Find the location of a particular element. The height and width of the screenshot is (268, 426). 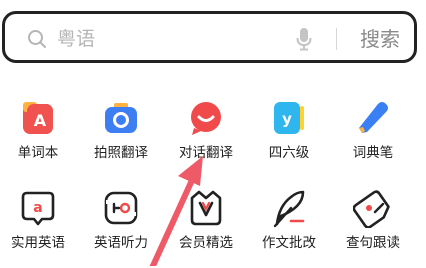

practical-english-icon: a is located at coordinates (38, 208).